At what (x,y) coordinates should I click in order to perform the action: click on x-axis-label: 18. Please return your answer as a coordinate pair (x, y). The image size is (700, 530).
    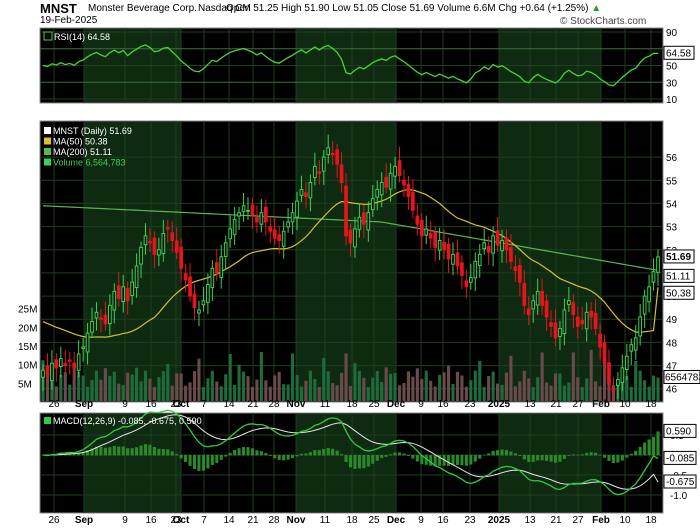
    Looking at the image, I should click on (651, 520).